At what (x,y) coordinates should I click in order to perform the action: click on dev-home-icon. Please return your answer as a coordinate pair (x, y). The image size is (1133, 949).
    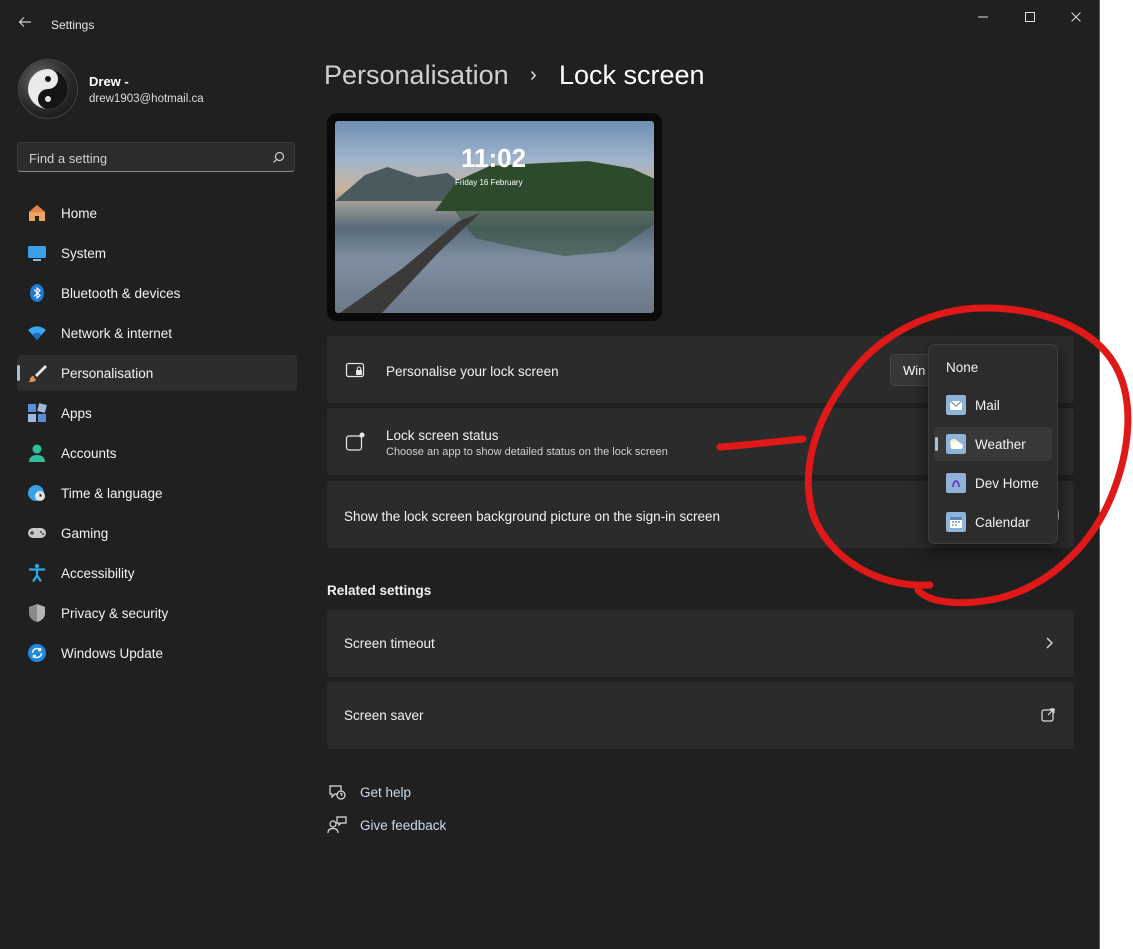
    Looking at the image, I should click on (956, 483).